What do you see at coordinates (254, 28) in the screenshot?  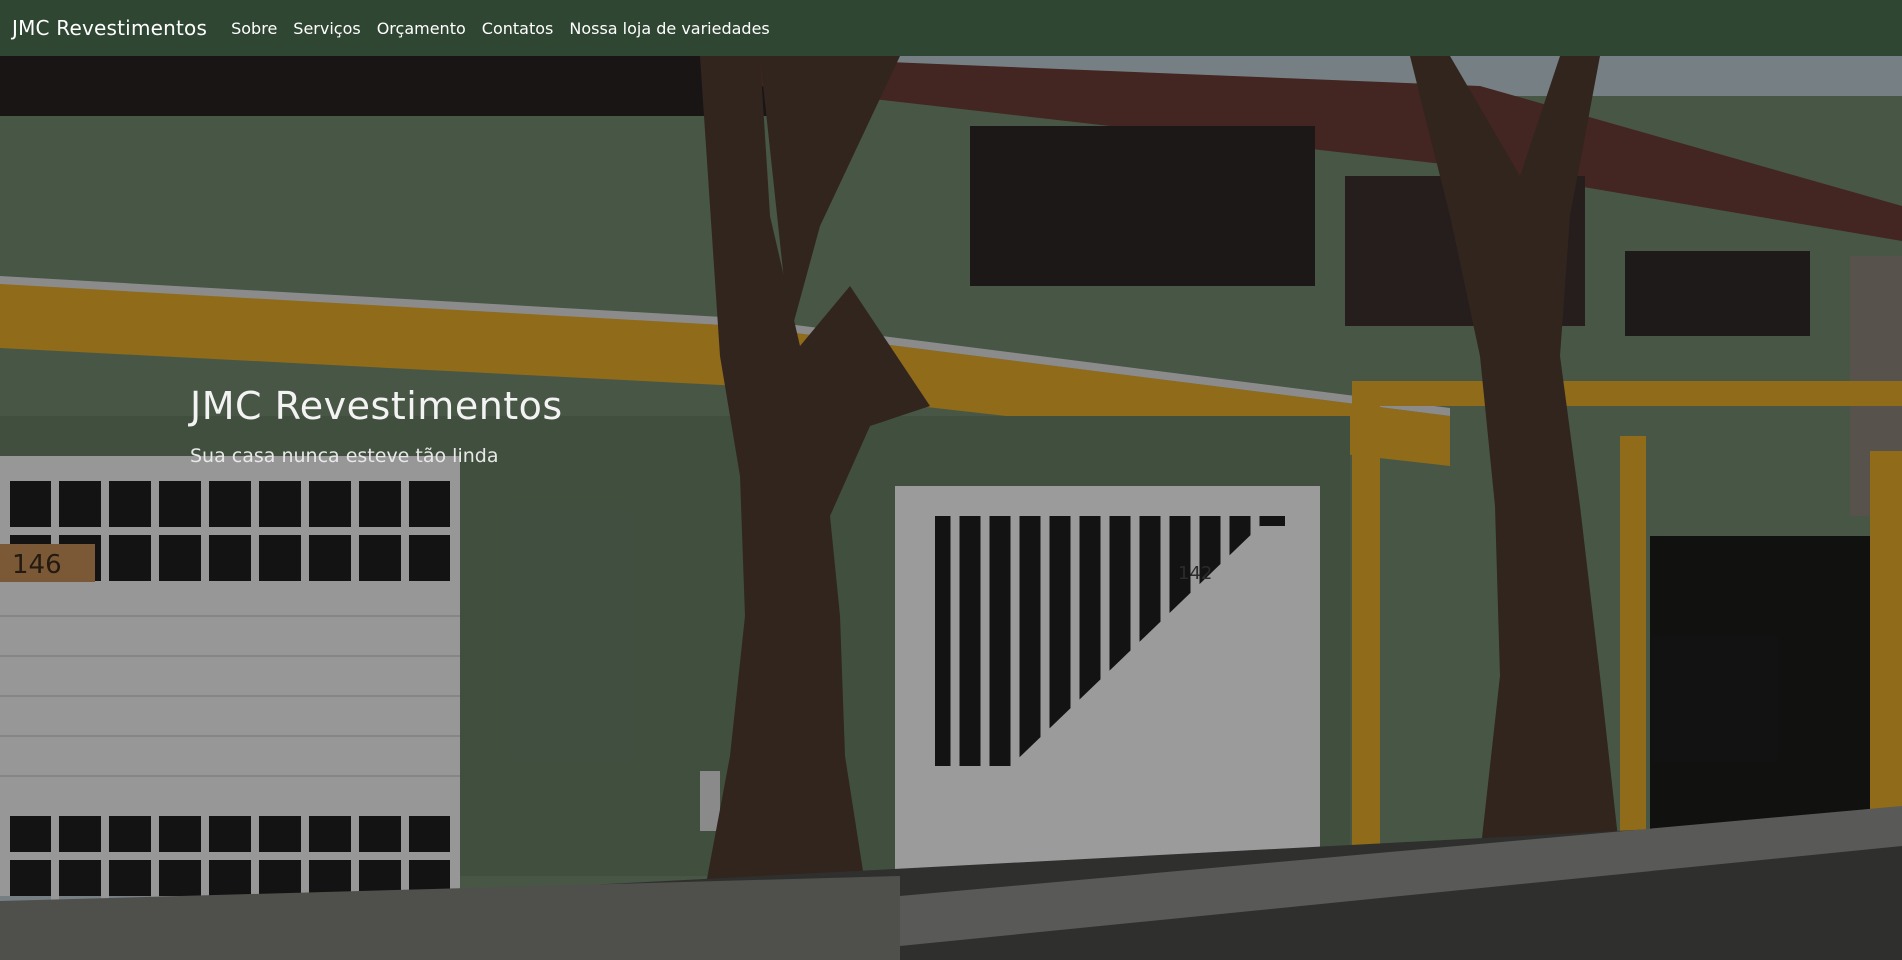 I see `nav-link-sobre: Sobre` at bounding box center [254, 28].